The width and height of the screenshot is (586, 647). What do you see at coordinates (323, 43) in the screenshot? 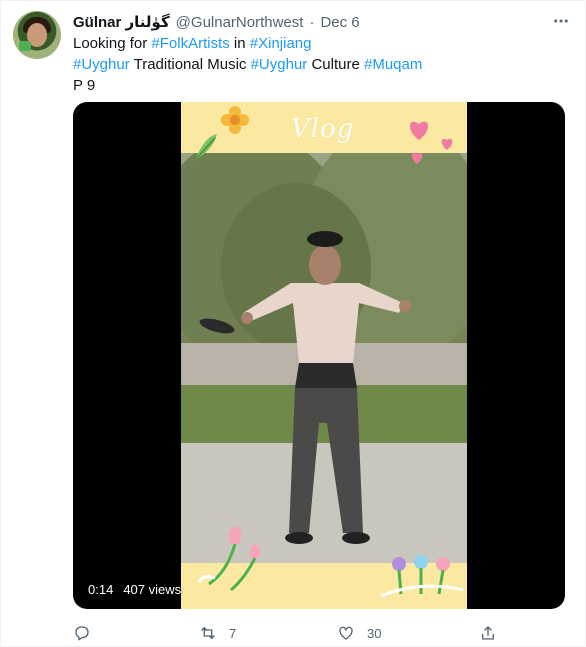
I see `tweet-line-1: Looking for #FolkArtists in #Xinjiang` at bounding box center [323, 43].